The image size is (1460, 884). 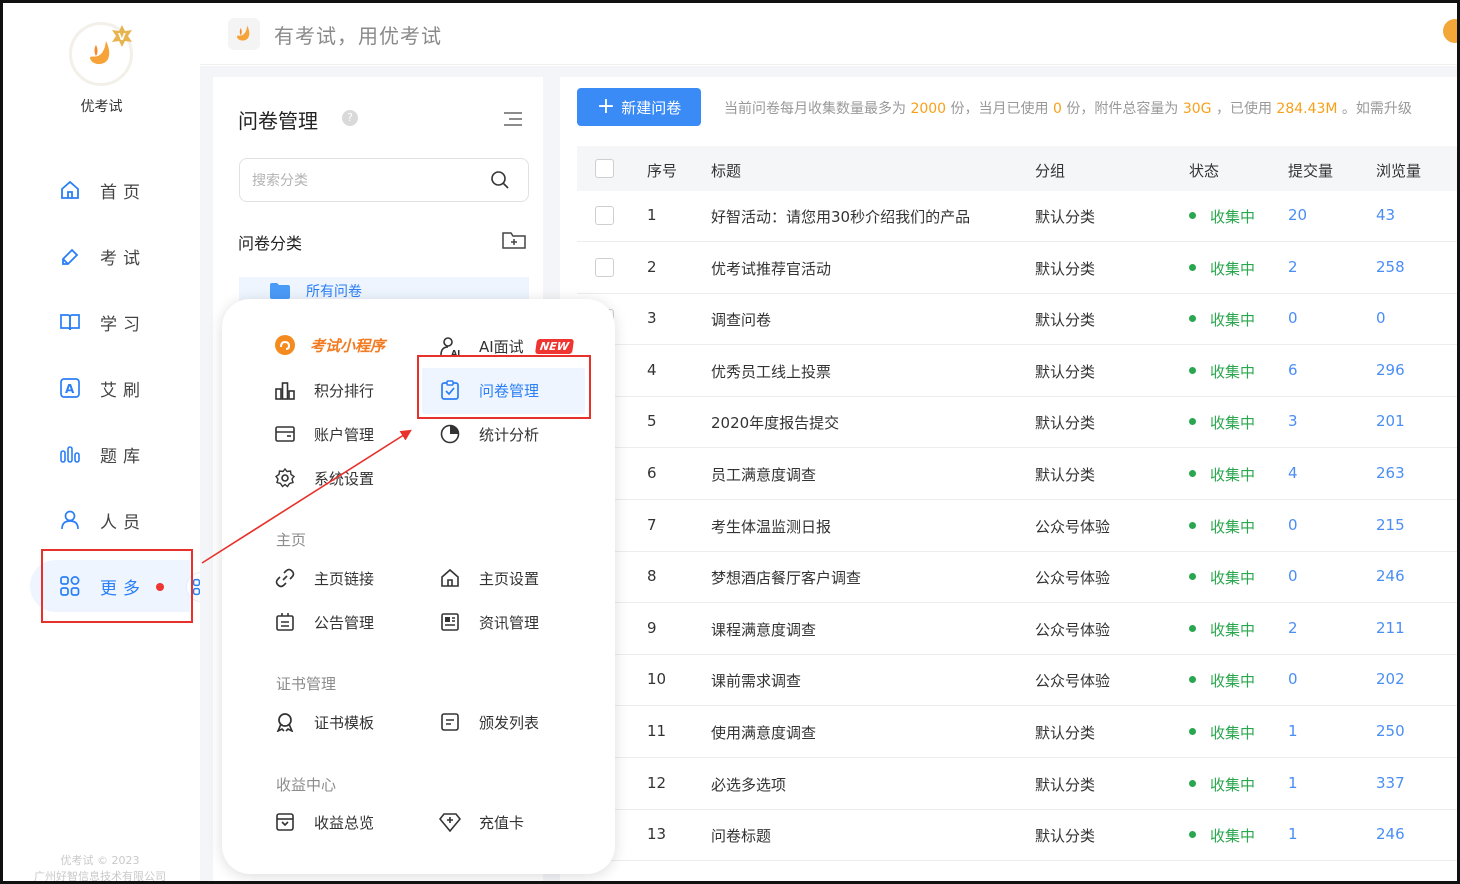 I want to click on row-title: 梦想酒店餐厅客户调查, so click(x=786, y=577).